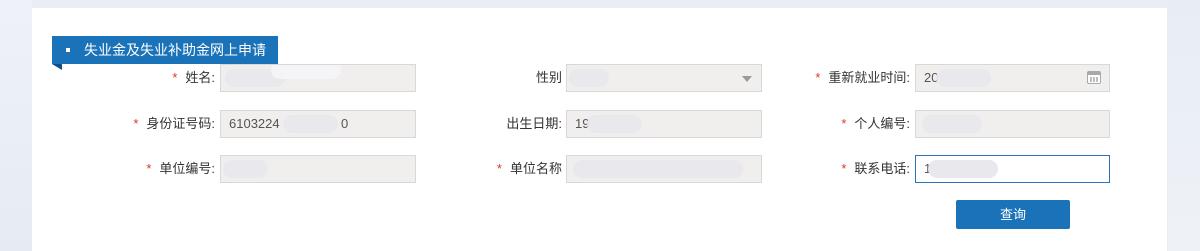  I want to click on section-title-tab: 失业金及失业补助金网上申请, so click(165, 53).